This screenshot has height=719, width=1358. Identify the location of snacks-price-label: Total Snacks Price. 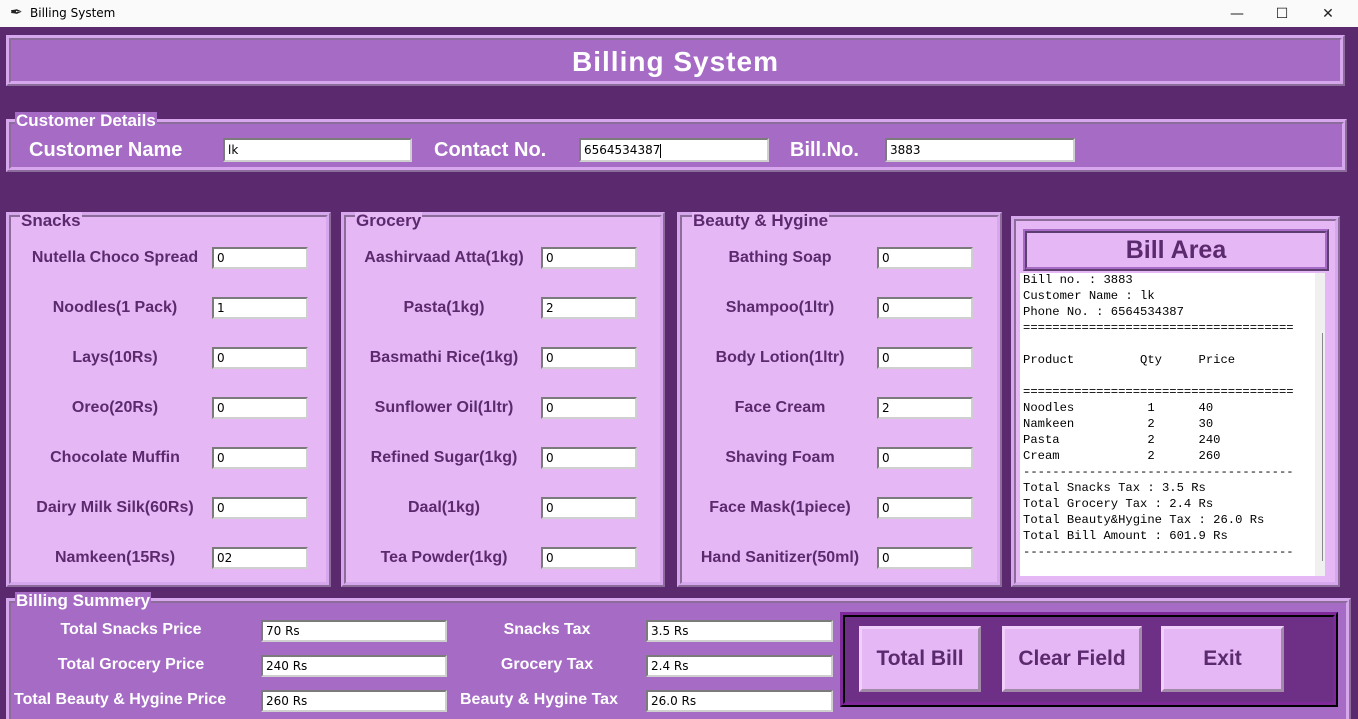
(131, 629).